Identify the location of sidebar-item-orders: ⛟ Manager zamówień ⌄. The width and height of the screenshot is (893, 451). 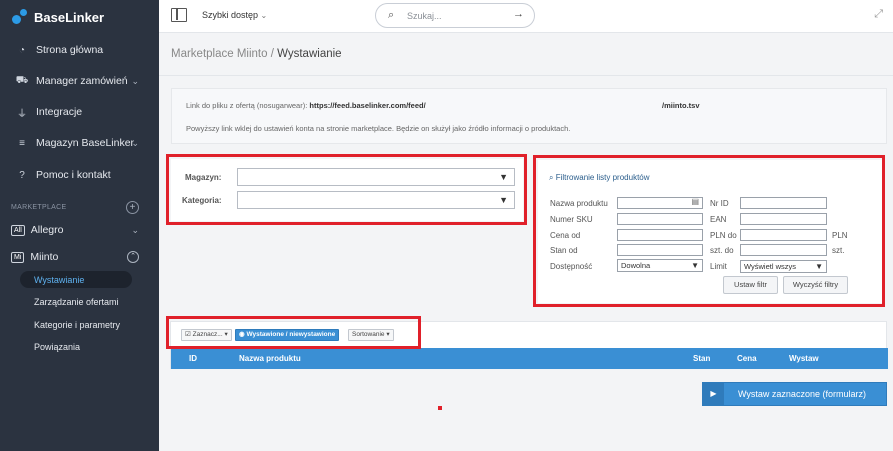
(79, 81).